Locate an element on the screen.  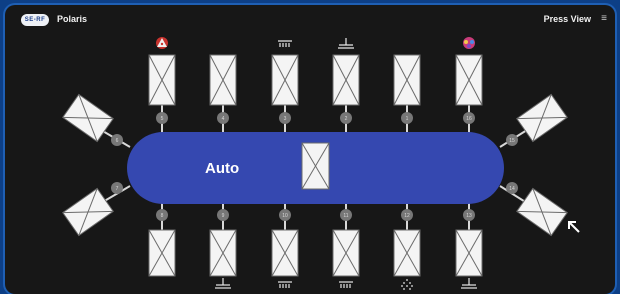
port-badge: 16 is located at coordinates (469, 118).